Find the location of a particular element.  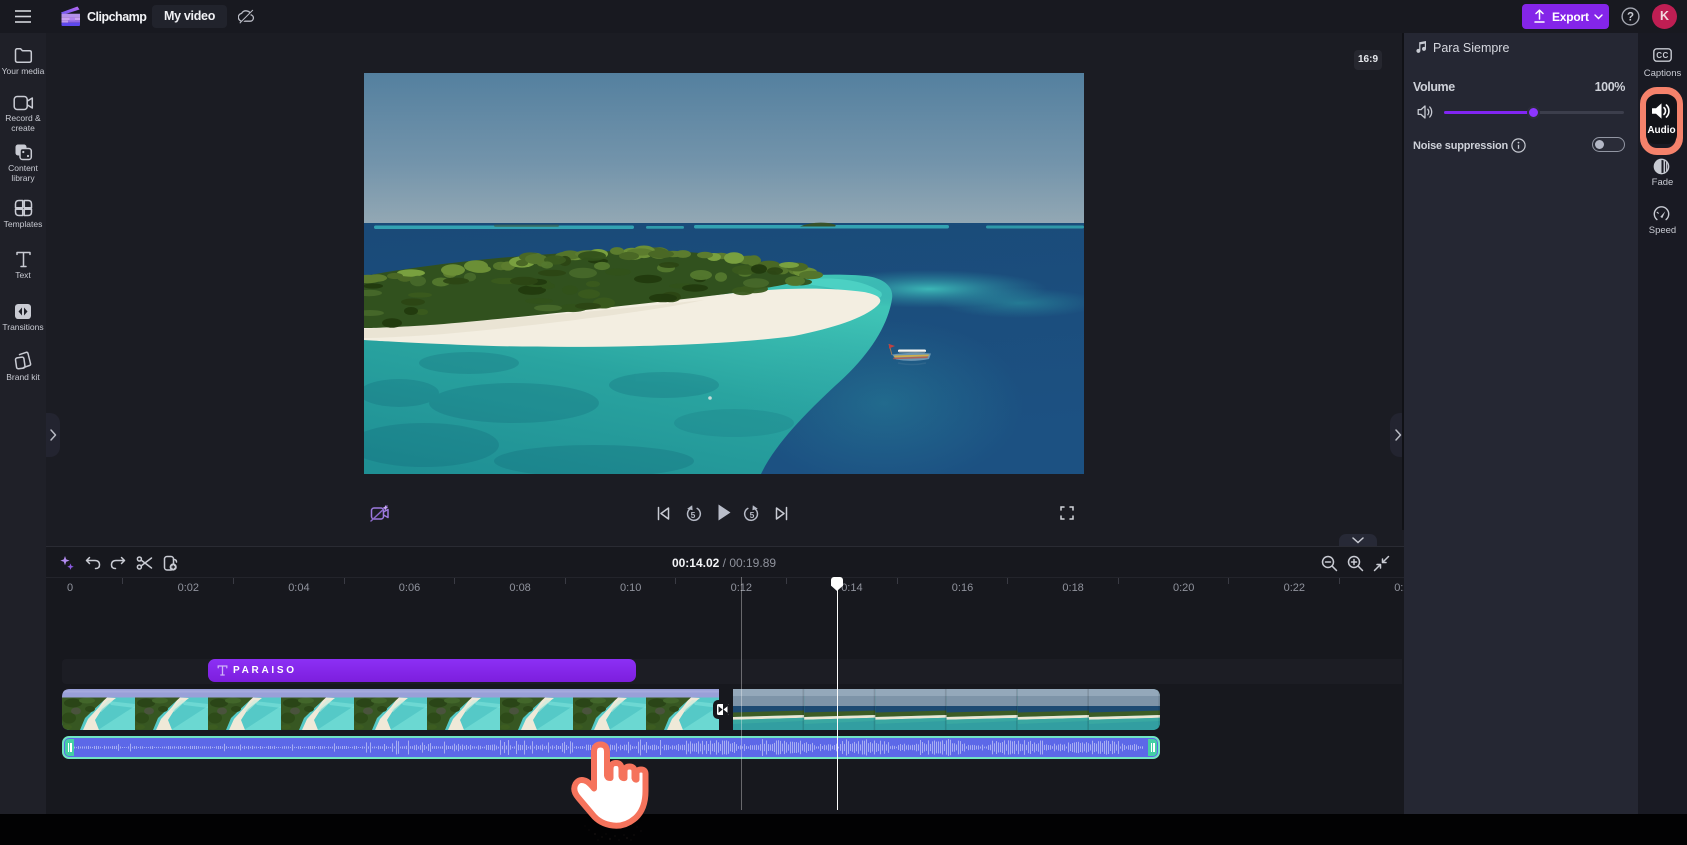

svg-text: CC is located at coordinates (1662, 55).